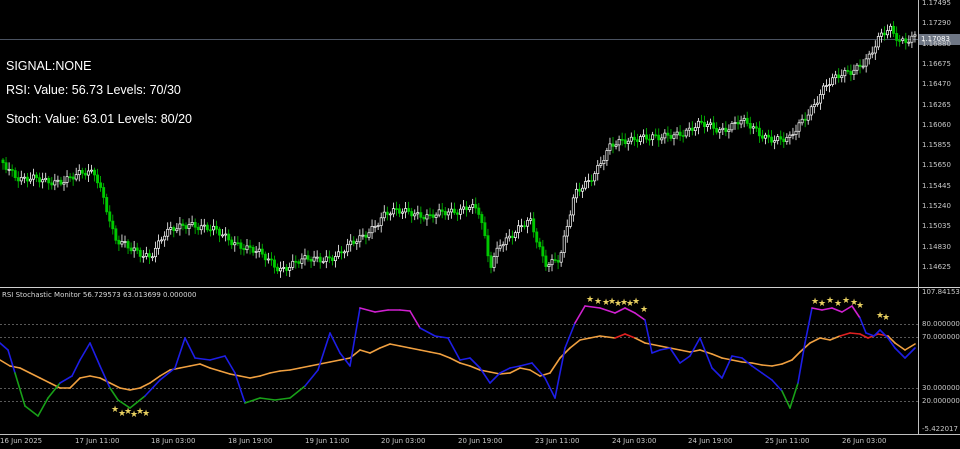 This screenshot has width=960, height=449. What do you see at coordinates (557, 441) in the screenshot?
I see `time-tick-label: 23 Jun 11:00` at bounding box center [557, 441].